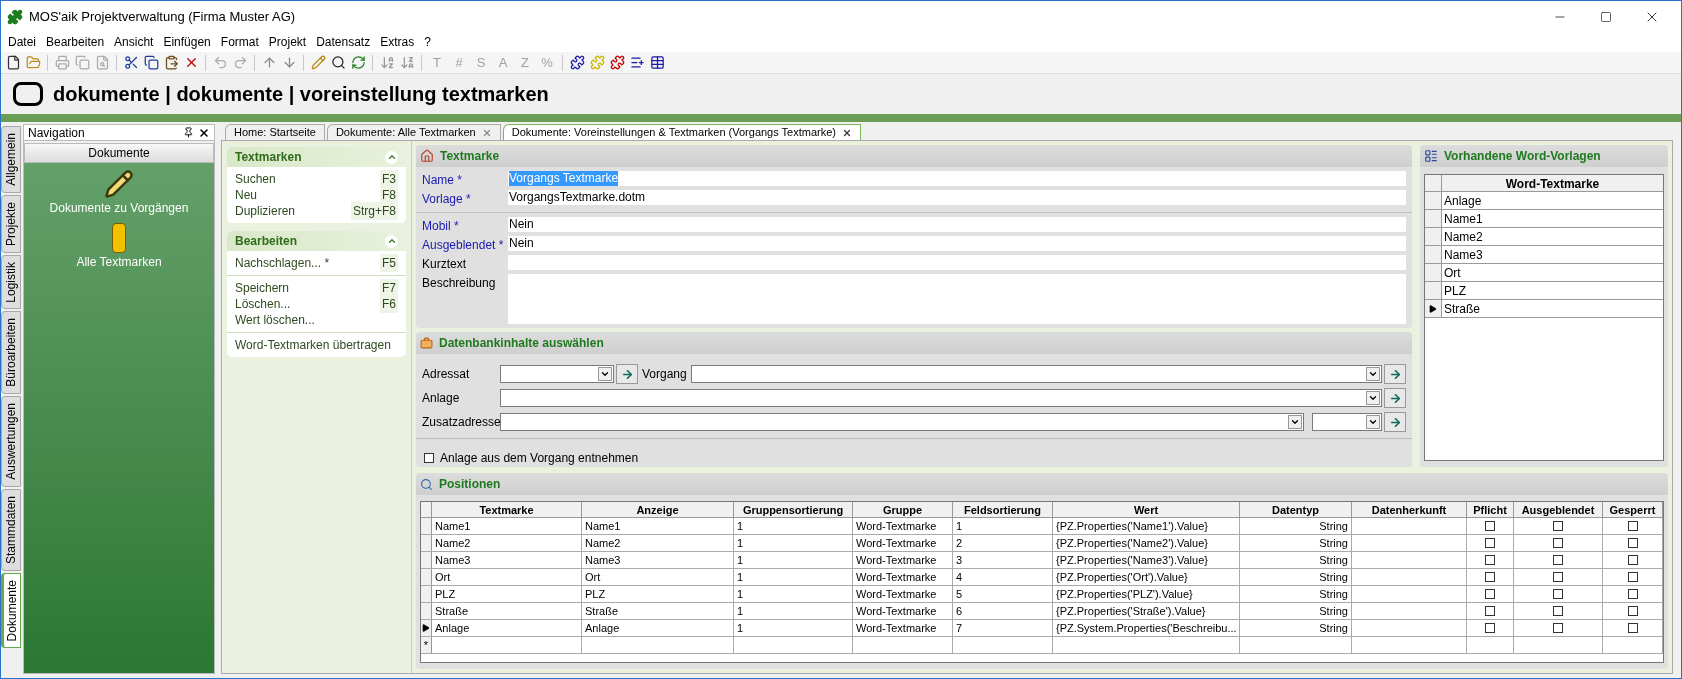  Describe the element at coordinates (313, 345) in the screenshot. I see `task-link: Word-Textmarken übertragen` at that location.